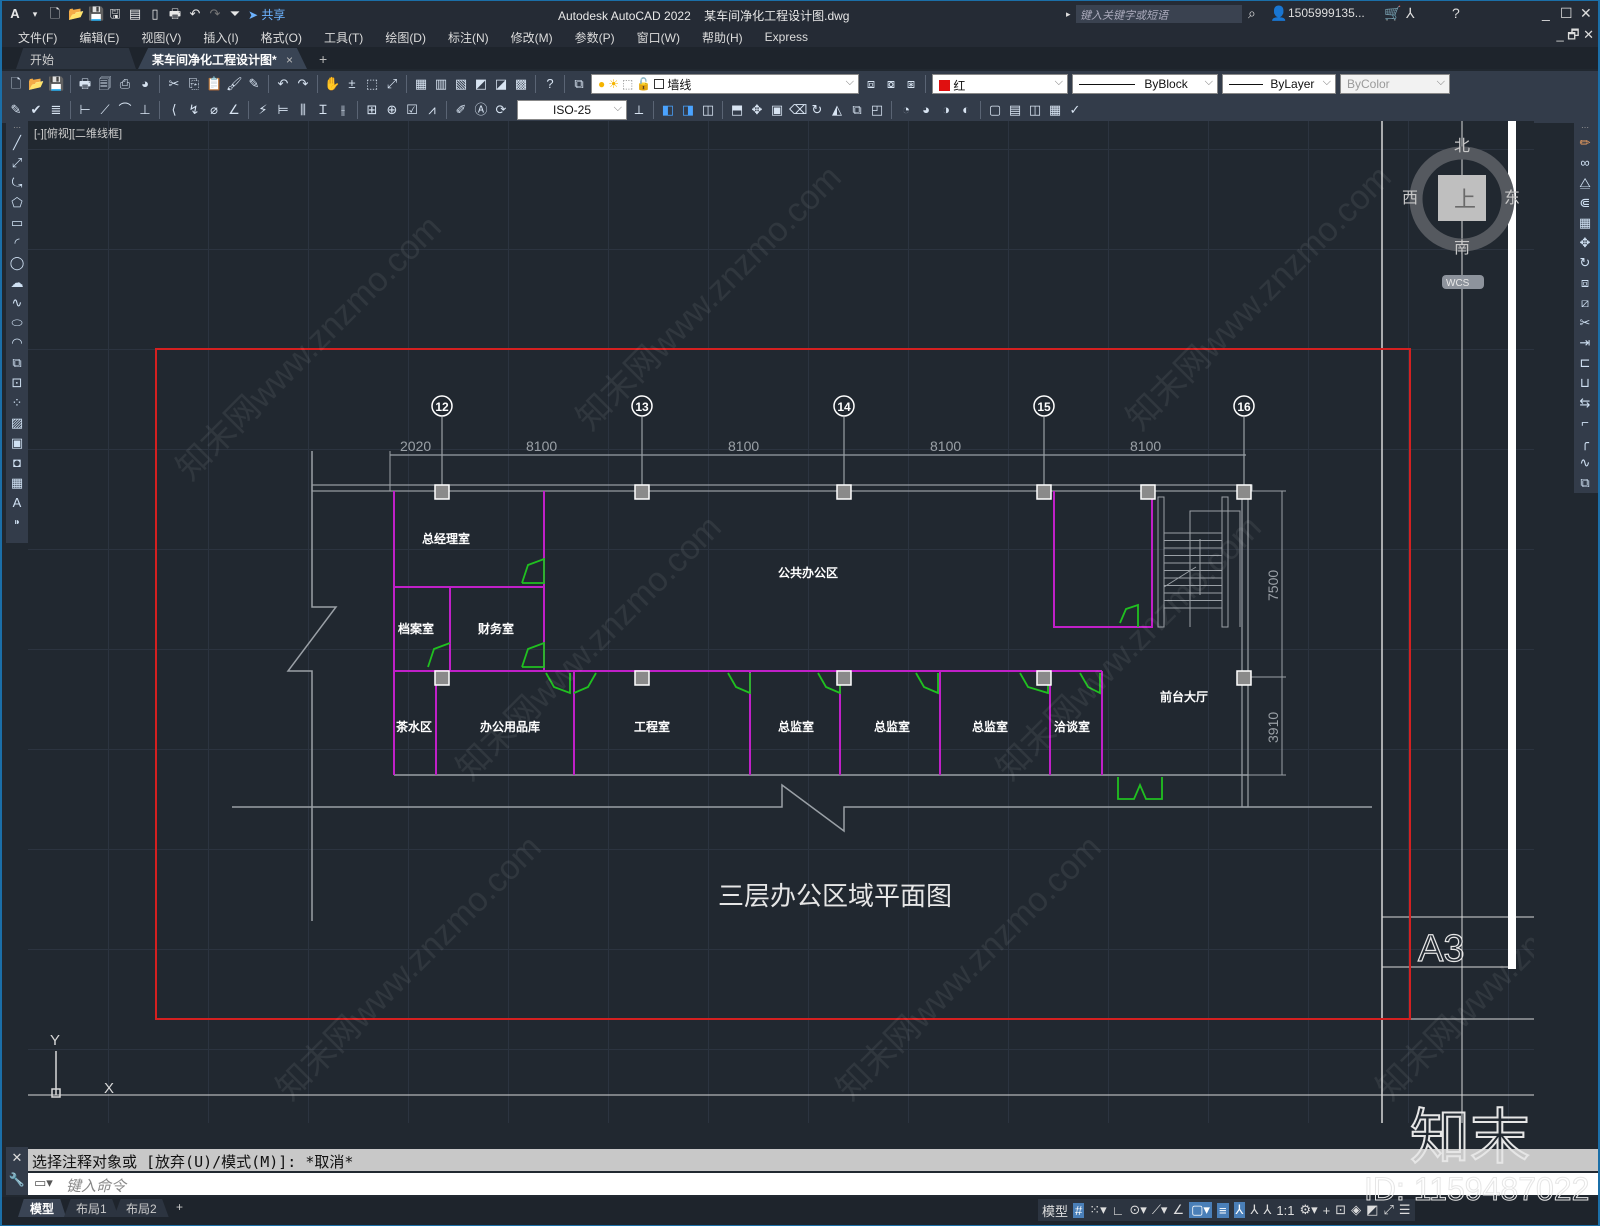 This screenshot has height=1226, width=1600. What do you see at coordinates (688, 110) in the screenshot?
I see `solid-subtract-icon: ◨` at bounding box center [688, 110].